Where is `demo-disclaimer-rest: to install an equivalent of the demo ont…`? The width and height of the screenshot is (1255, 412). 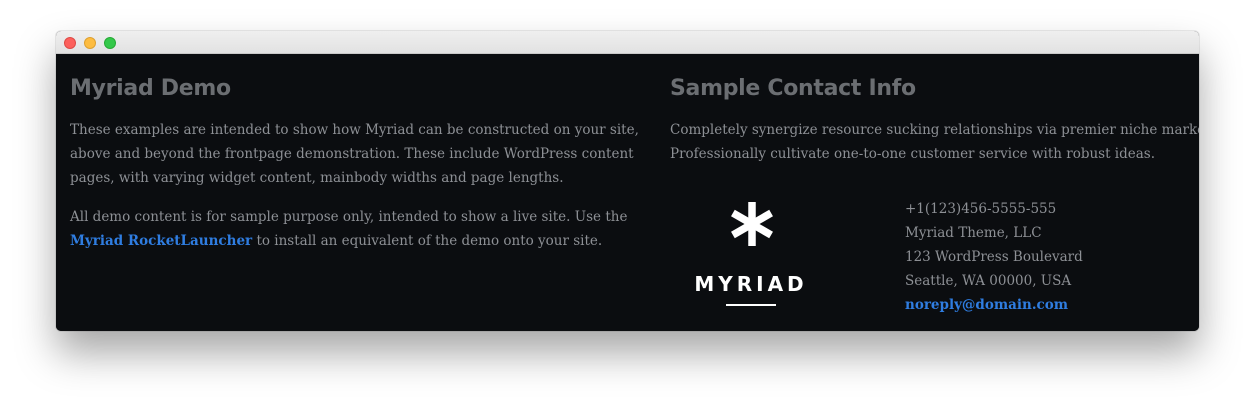
demo-disclaimer-rest: to install an equivalent of the demo ont… is located at coordinates (427, 241).